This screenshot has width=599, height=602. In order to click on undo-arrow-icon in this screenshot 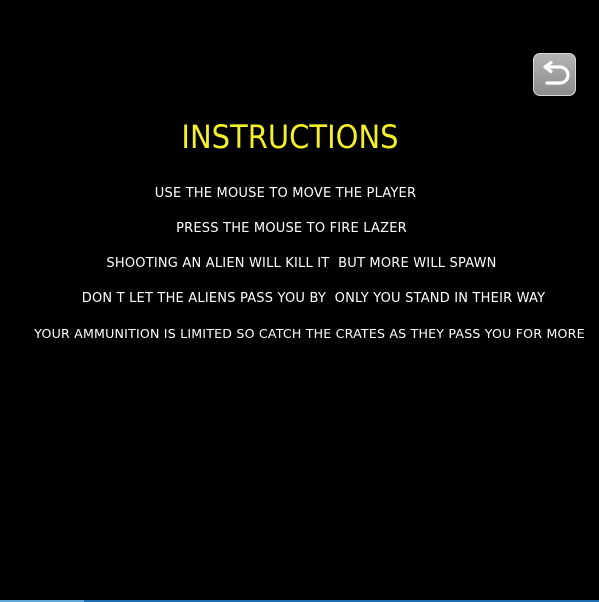, I will do `click(556, 72)`.